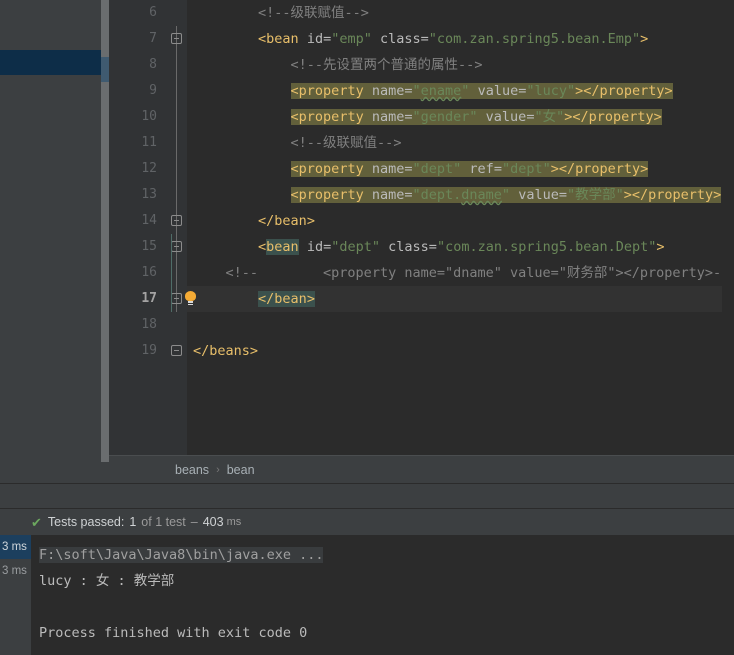 This screenshot has width=734, height=655. What do you see at coordinates (149, 298) in the screenshot?
I see `line-number-label: 17` at bounding box center [149, 298].